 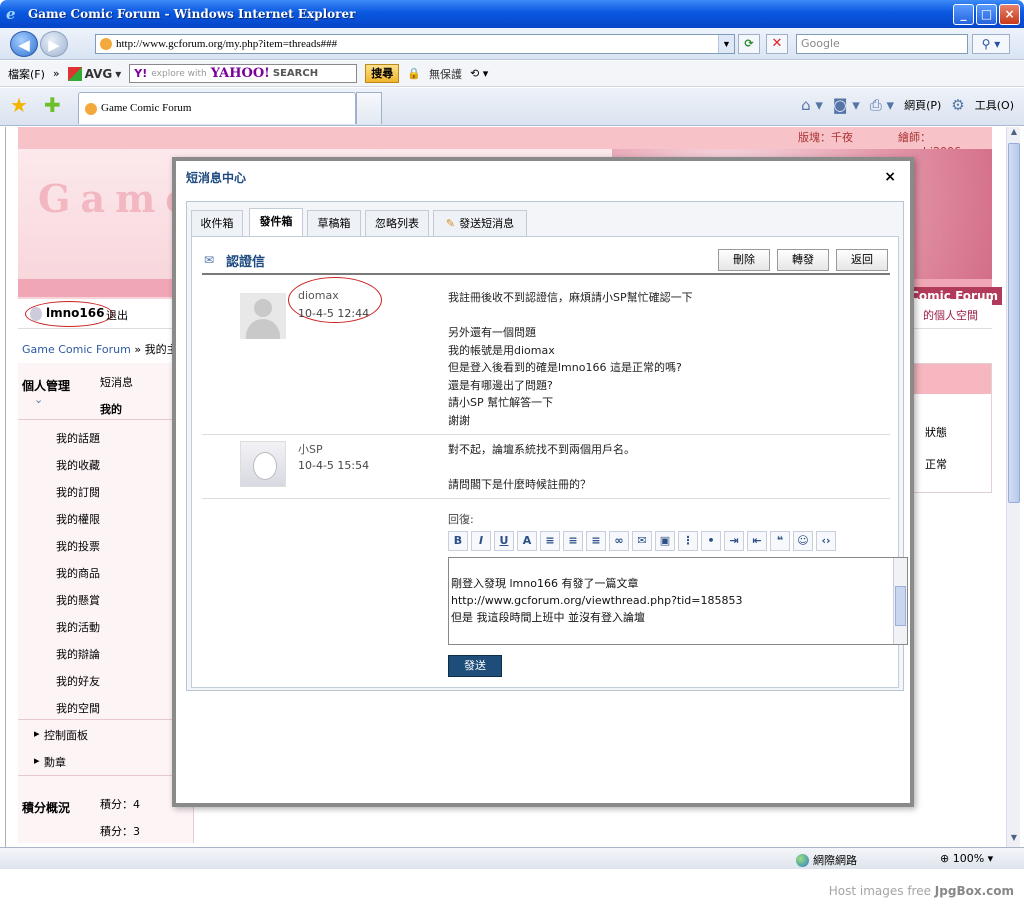 I want to click on image-icon: ▣, so click(x=665, y=541).